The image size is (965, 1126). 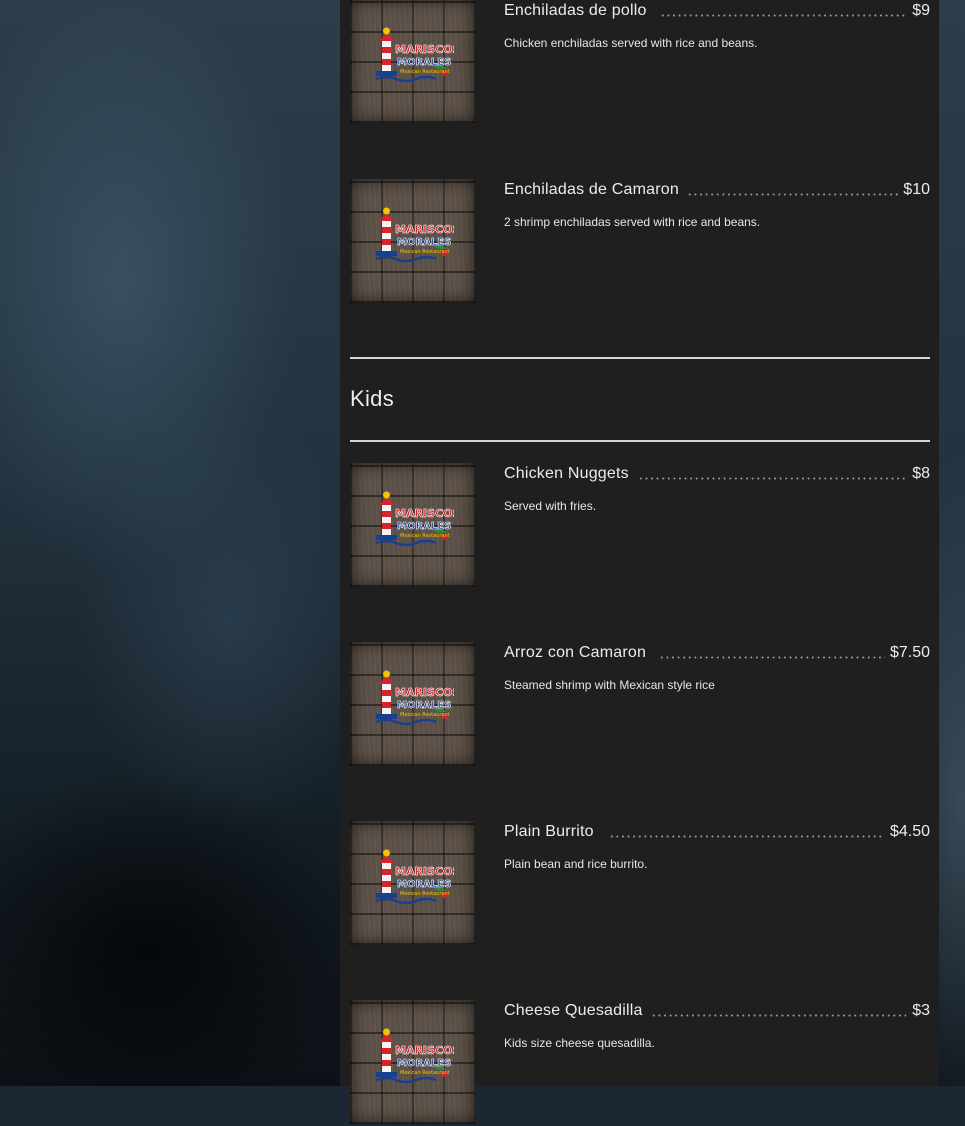 What do you see at coordinates (921, 10) in the screenshot?
I see `item-price: $9` at bounding box center [921, 10].